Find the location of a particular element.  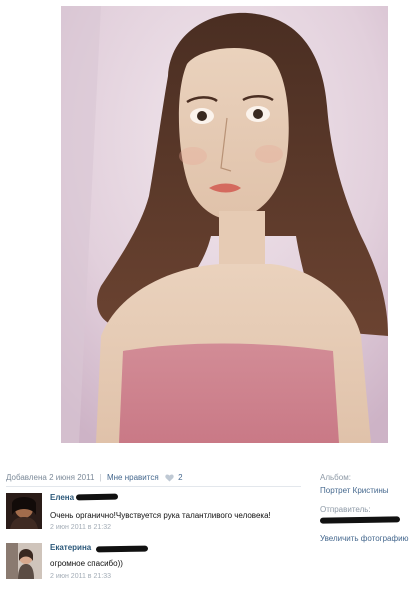

comment-author: Елена is located at coordinates (62, 497).